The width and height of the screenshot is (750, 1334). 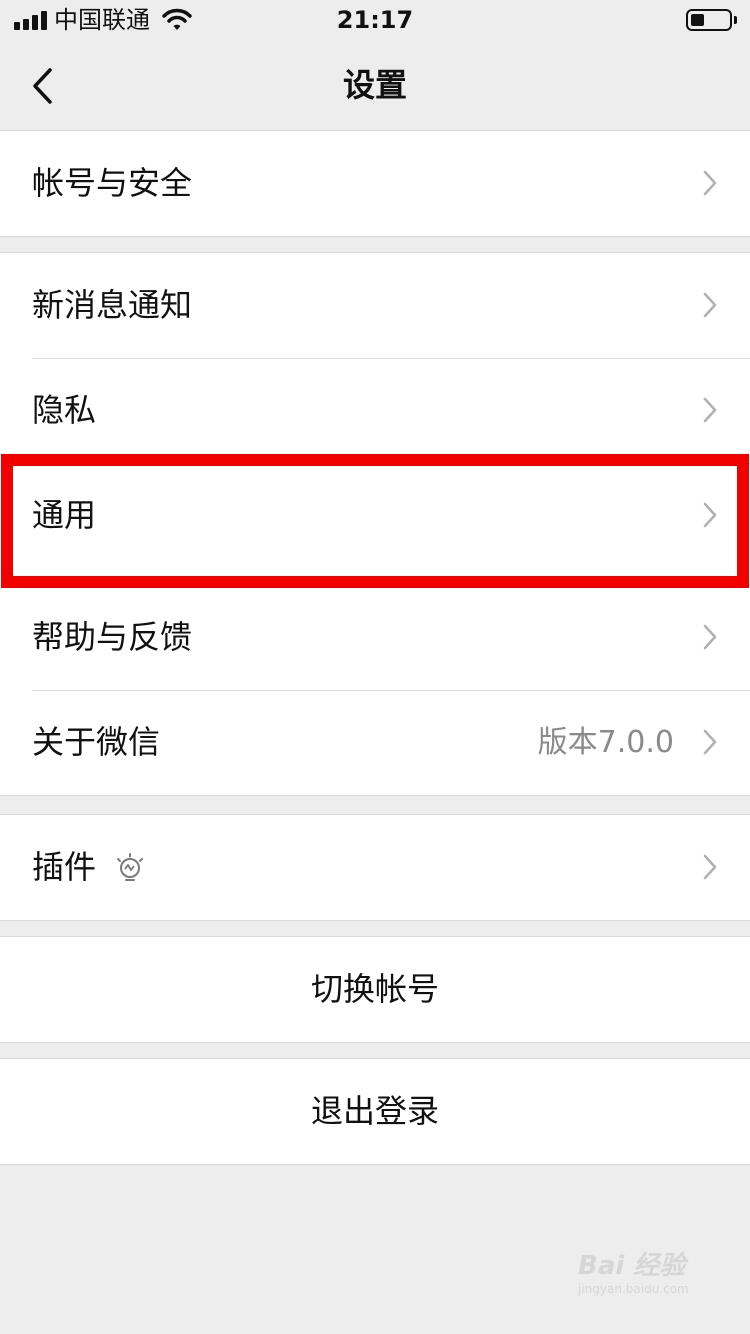 I want to click on settings-group-plugins: 插件, so click(x=375, y=867).